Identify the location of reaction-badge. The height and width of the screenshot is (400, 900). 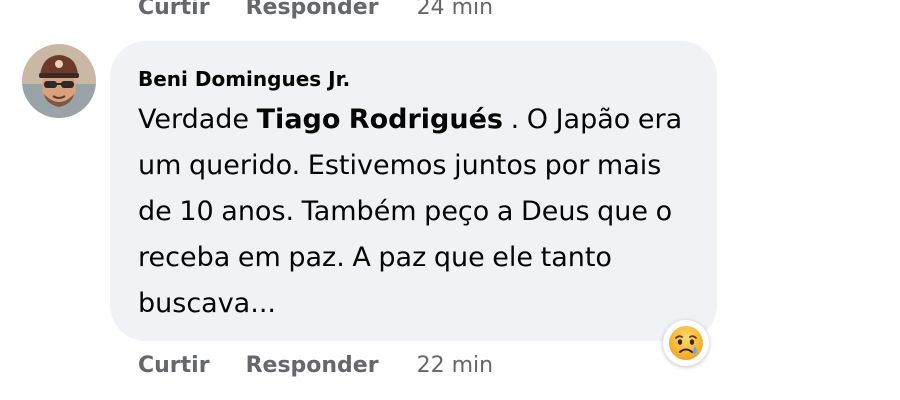
(686, 343).